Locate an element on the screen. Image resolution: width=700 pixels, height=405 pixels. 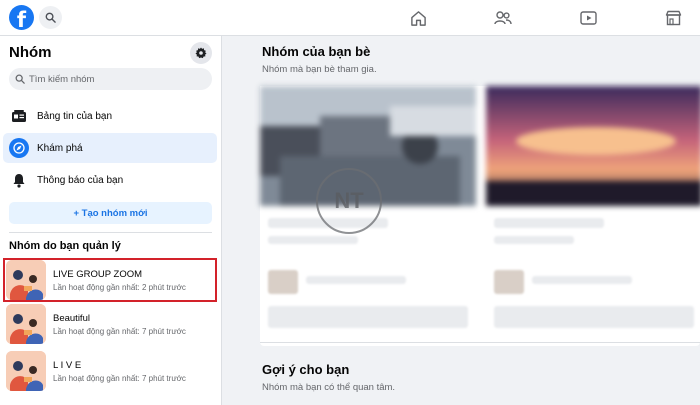
settings-button is located at coordinates (201, 53).